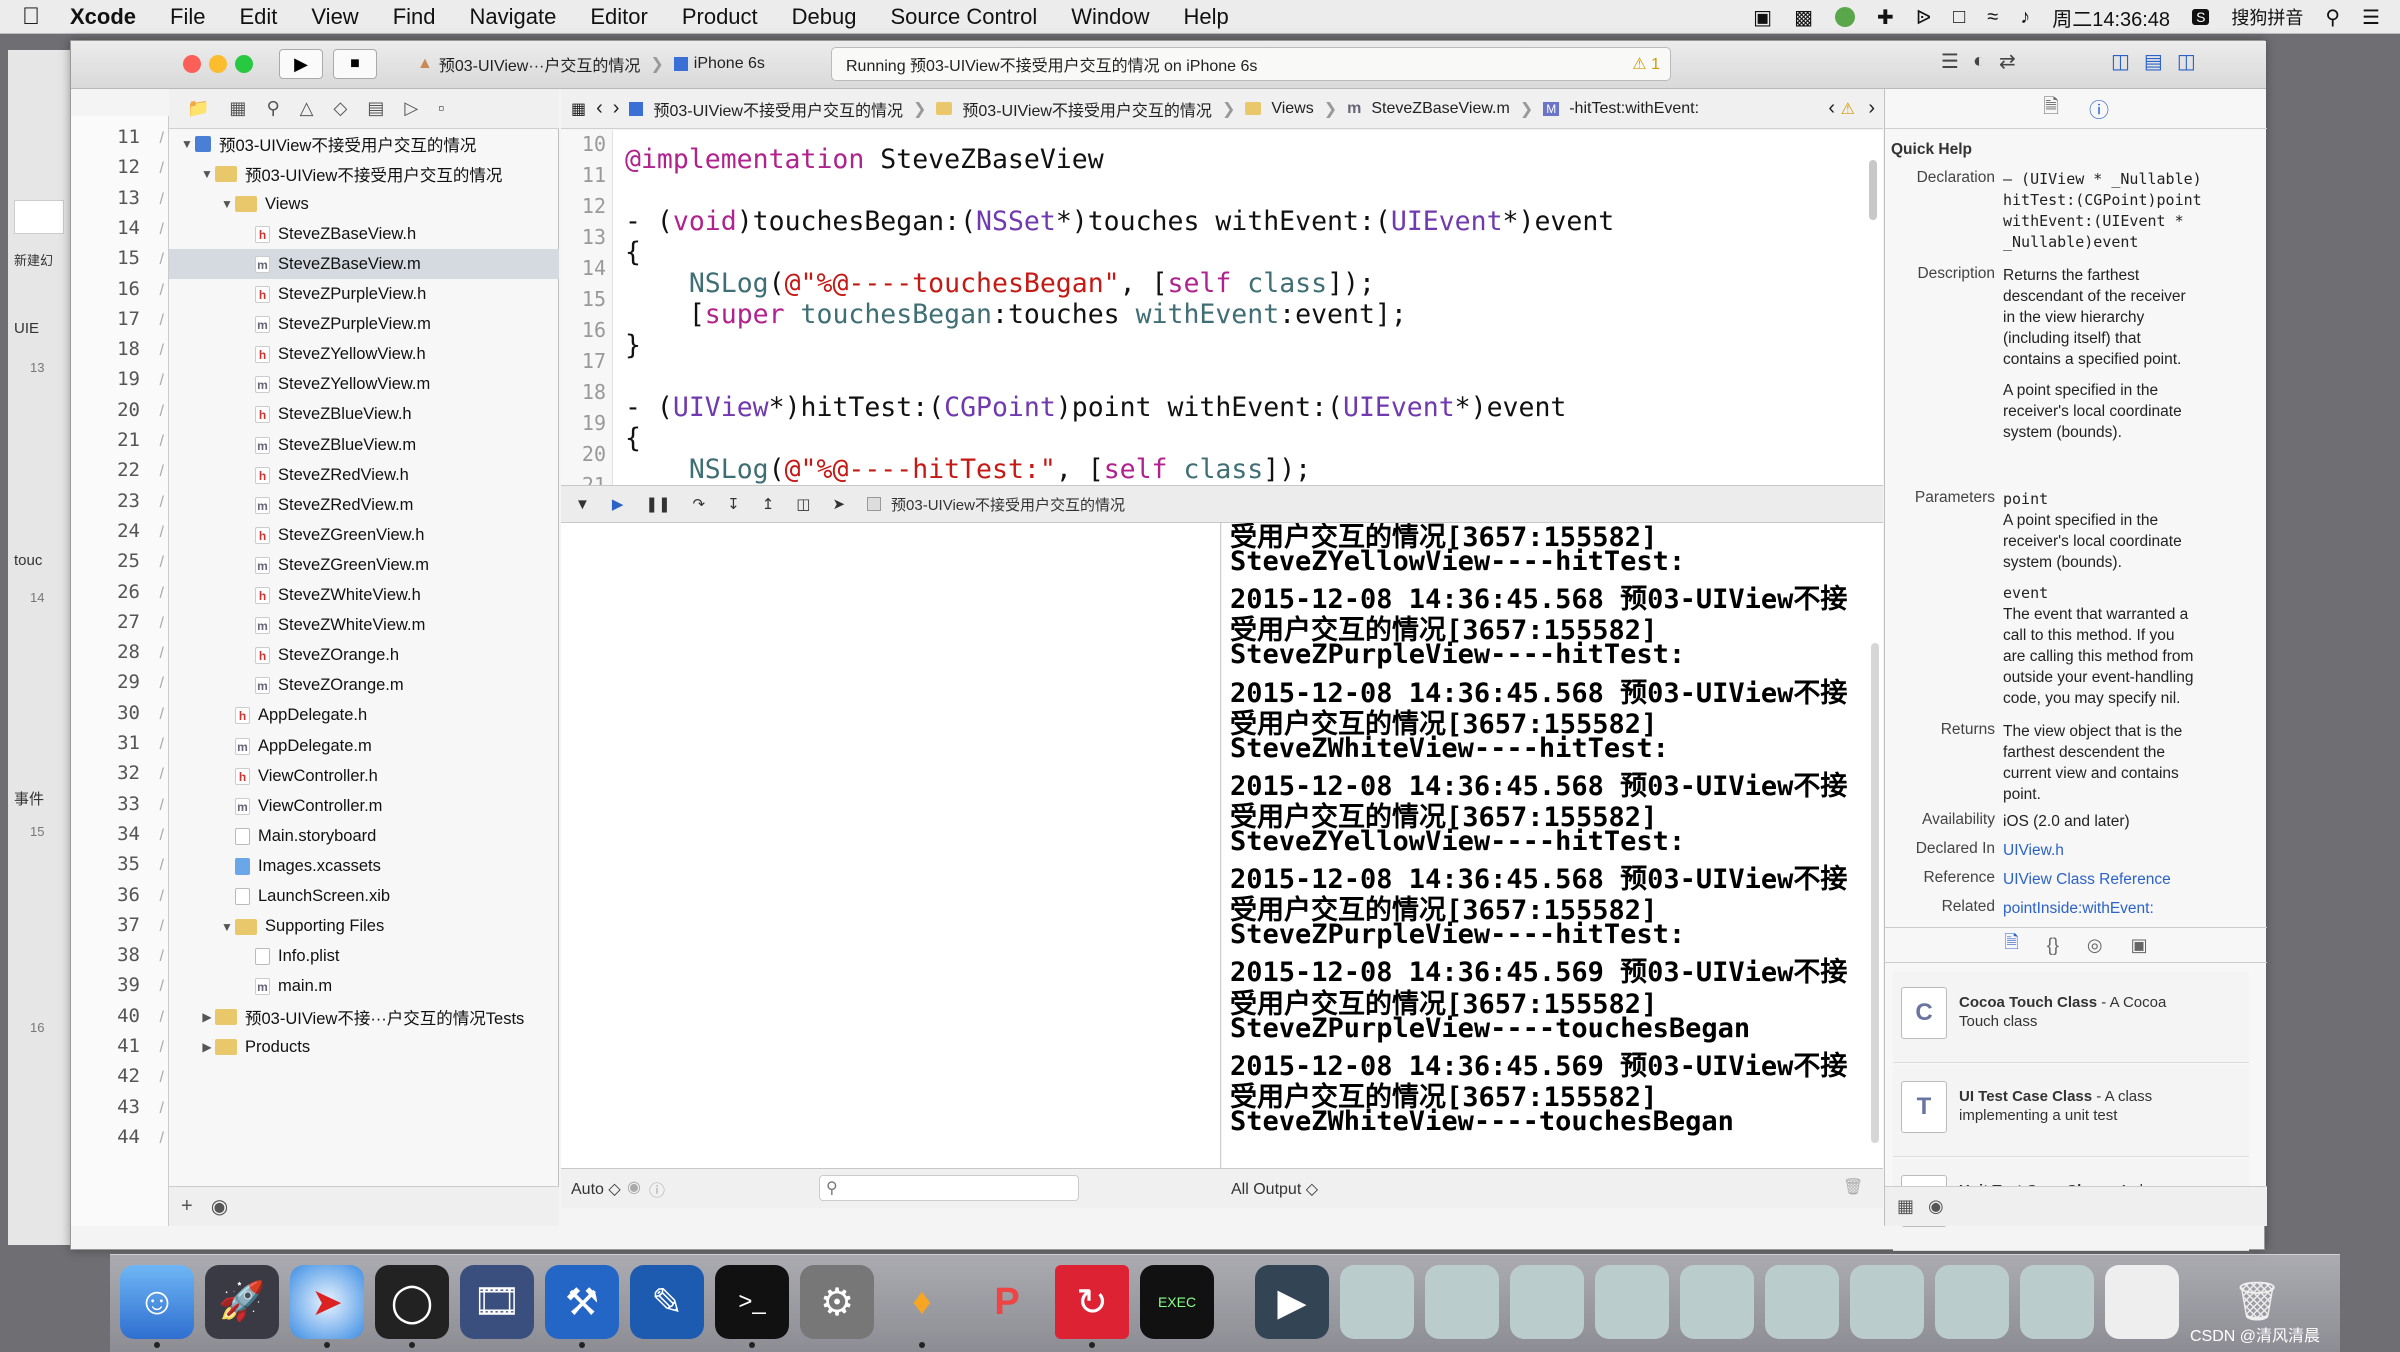 The height and width of the screenshot is (1352, 2400). Describe the element at coordinates (2007, 61) in the screenshot. I see `version-editor-icon: ⇄` at that location.